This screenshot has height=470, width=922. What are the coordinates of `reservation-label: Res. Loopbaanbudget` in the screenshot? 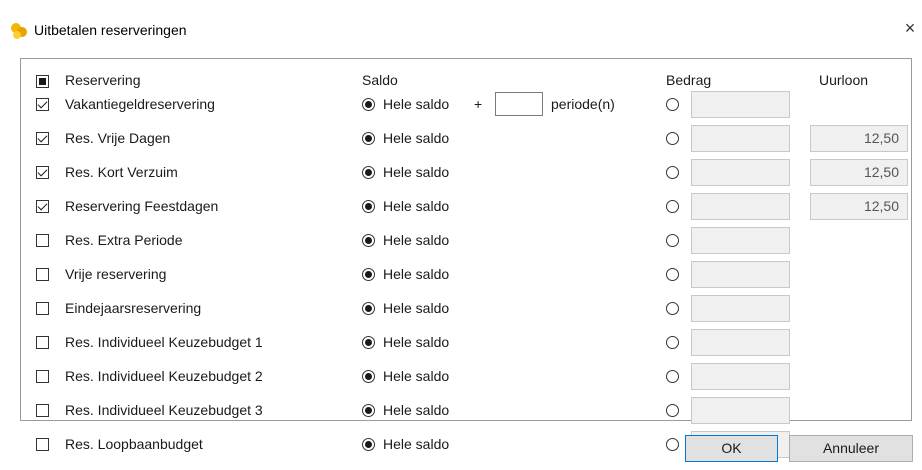 It's located at (134, 444).